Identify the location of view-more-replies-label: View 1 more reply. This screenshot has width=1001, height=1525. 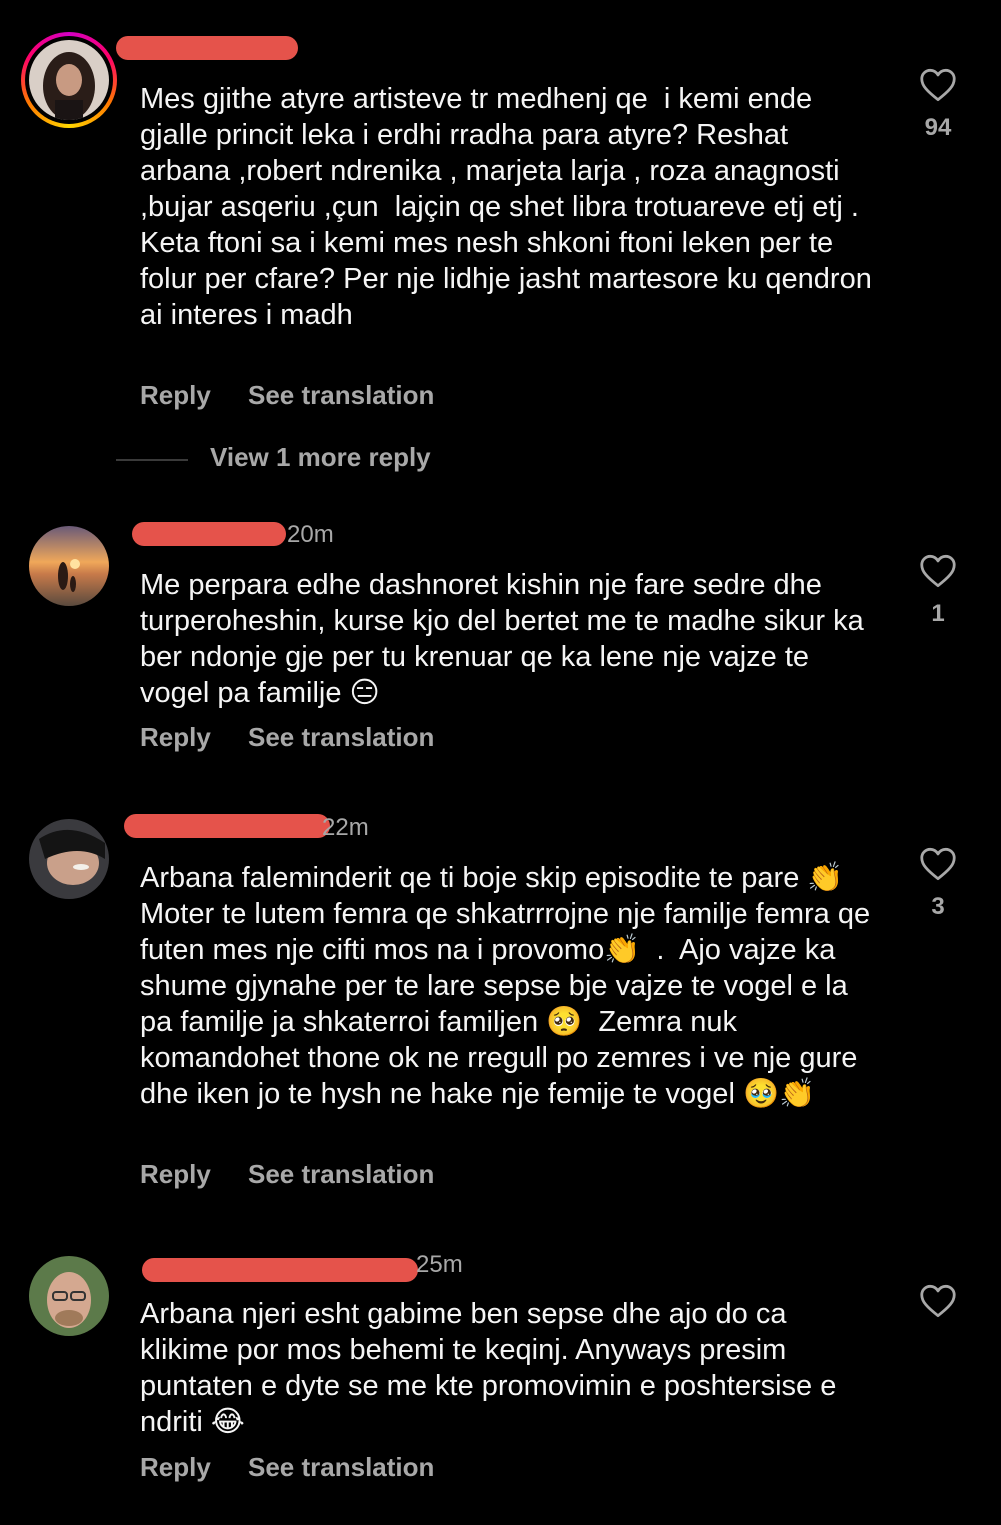
(320, 457).